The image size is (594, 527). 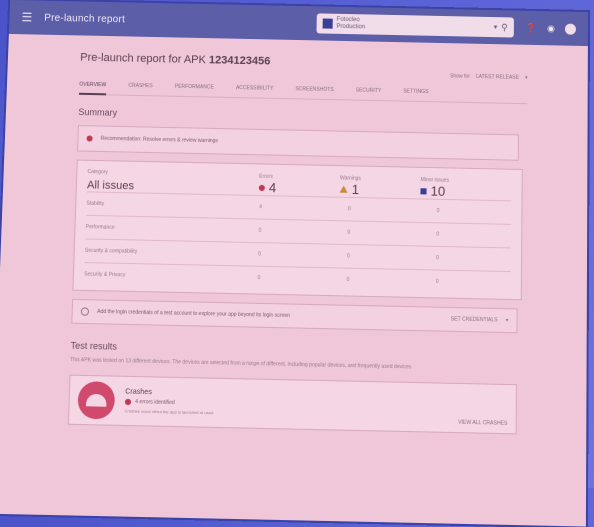 I want to click on search-icon: ⚲, so click(x=504, y=27).